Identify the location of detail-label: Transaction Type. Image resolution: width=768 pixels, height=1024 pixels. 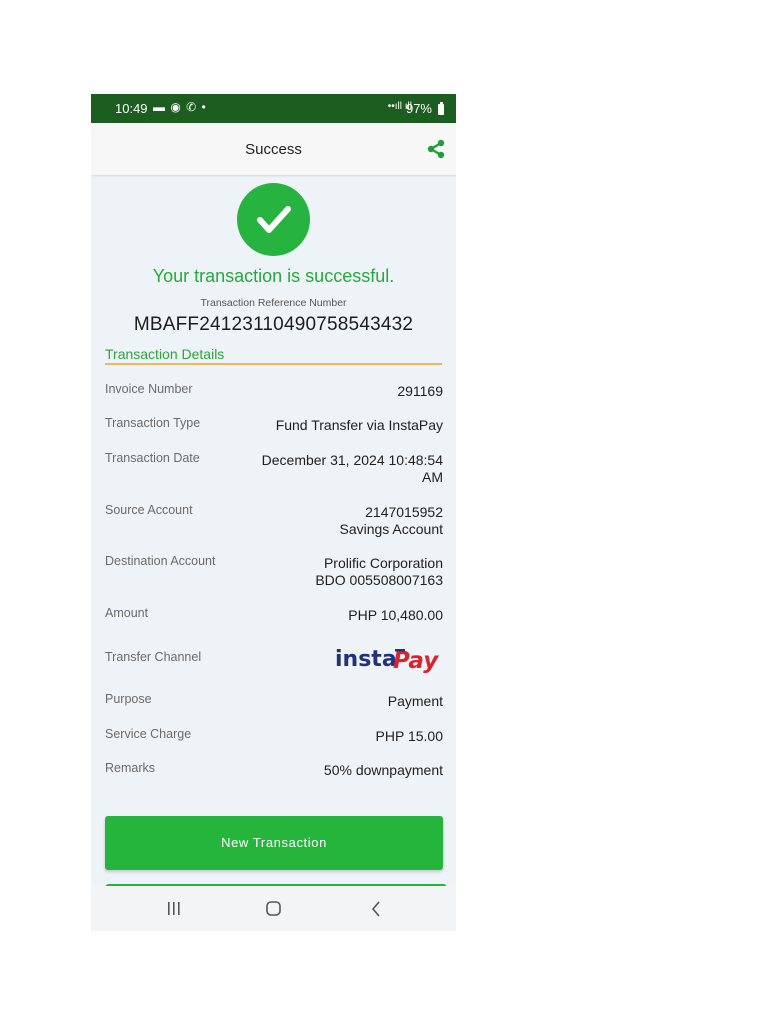
(153, 423).